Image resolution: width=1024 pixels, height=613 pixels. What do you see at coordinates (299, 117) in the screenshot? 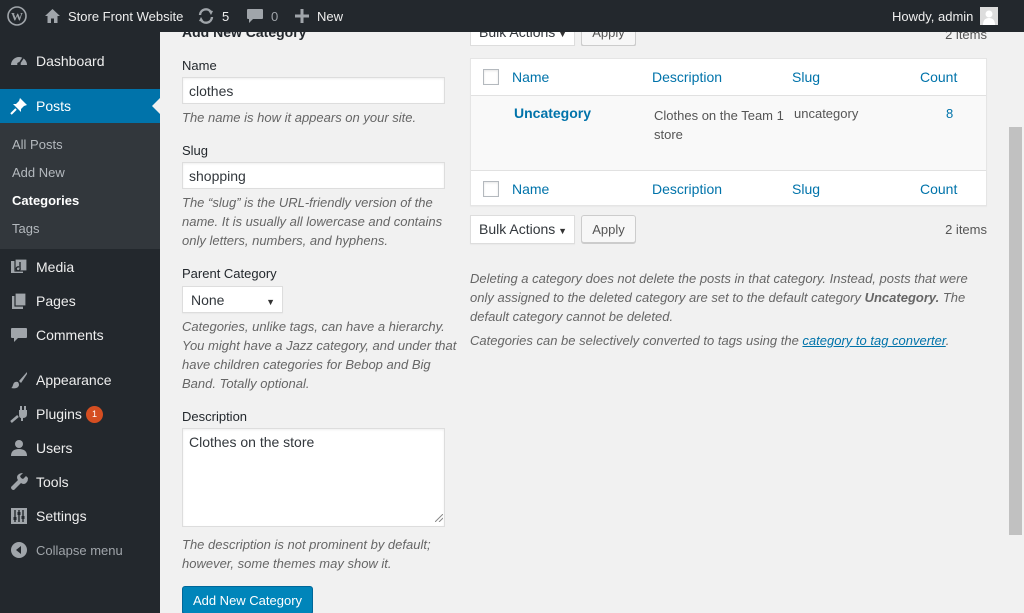
I see `name-help: The name is how it appears on your site.` at bounding box center [299, 117].